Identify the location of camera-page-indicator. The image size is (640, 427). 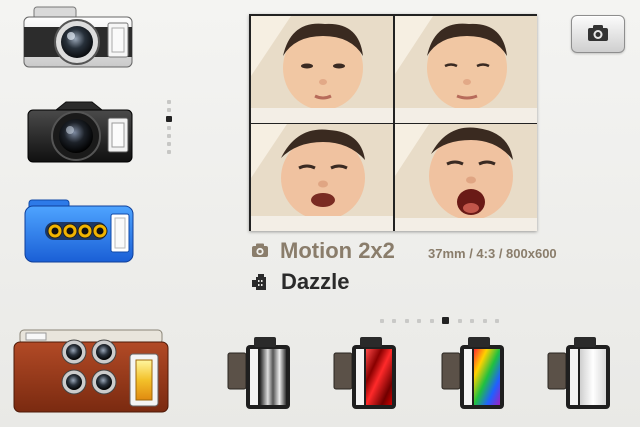
(169, 129).